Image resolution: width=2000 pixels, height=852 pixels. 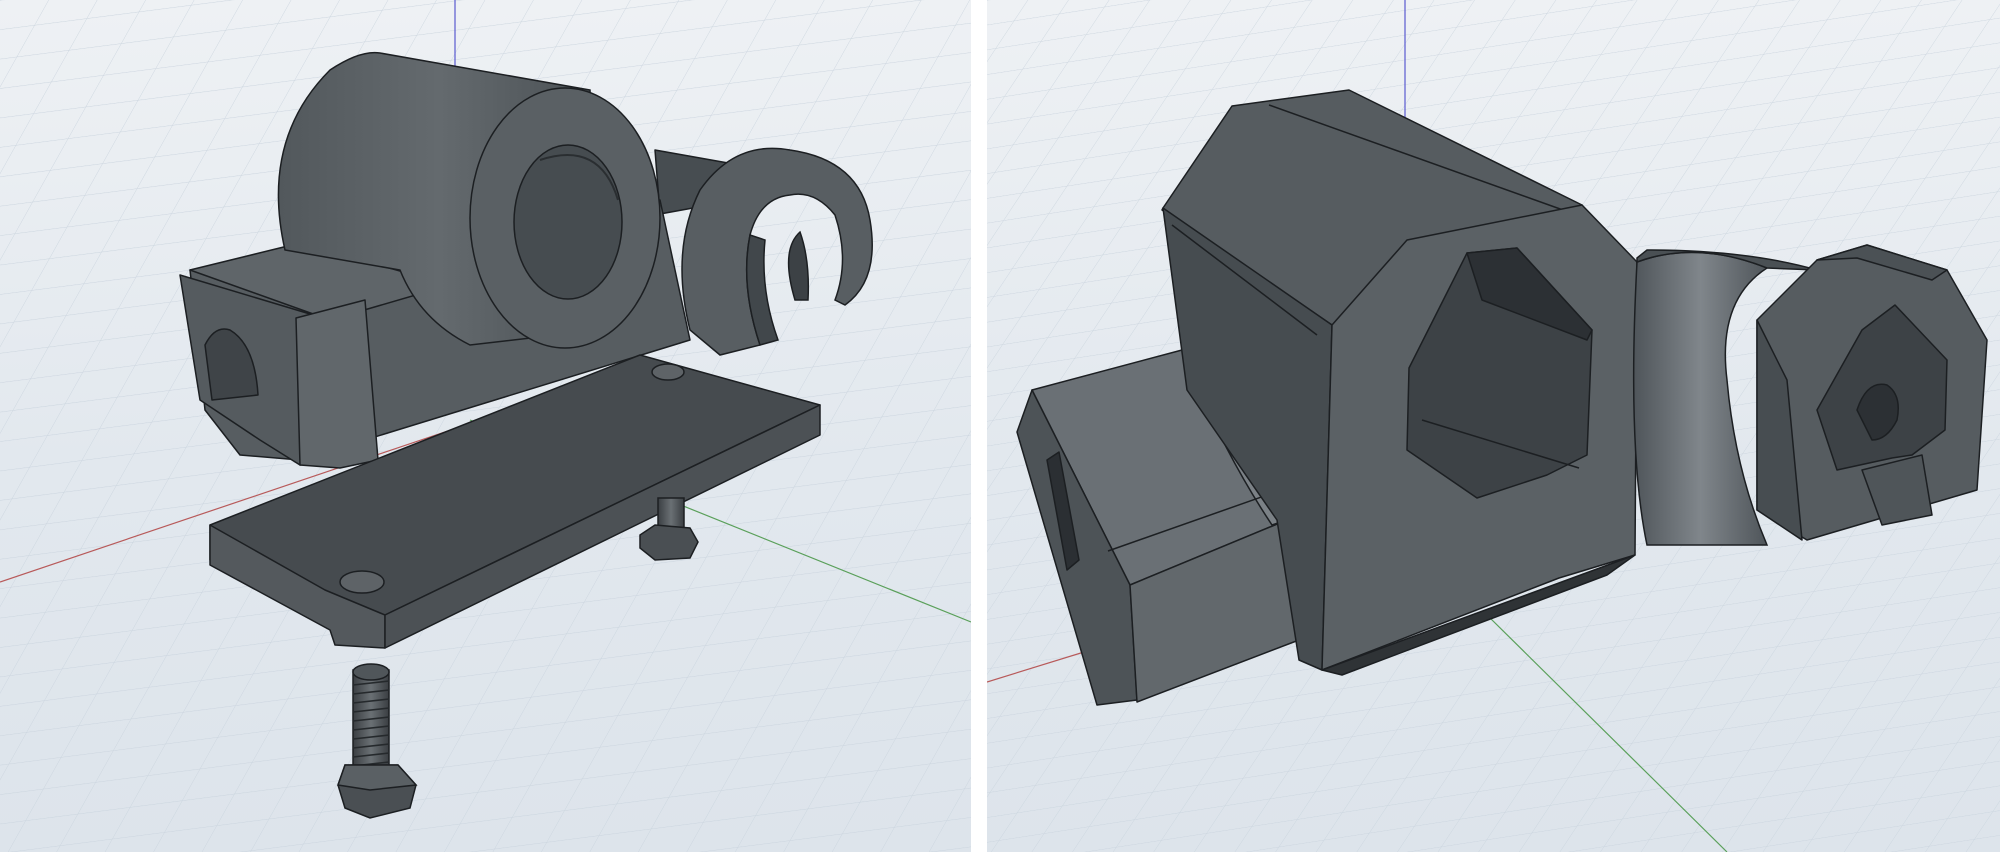 I want to click on cylinder-bore, so click(x=568, y=222).